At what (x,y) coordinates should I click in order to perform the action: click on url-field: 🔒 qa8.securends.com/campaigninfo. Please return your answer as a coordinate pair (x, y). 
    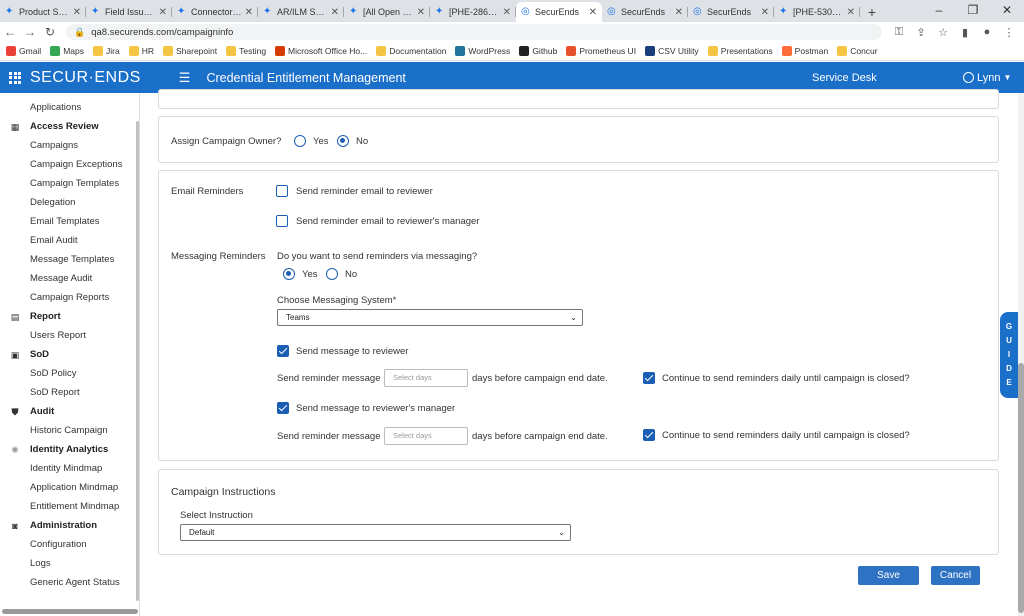
    Looking at the image, I should click on (474, 32).